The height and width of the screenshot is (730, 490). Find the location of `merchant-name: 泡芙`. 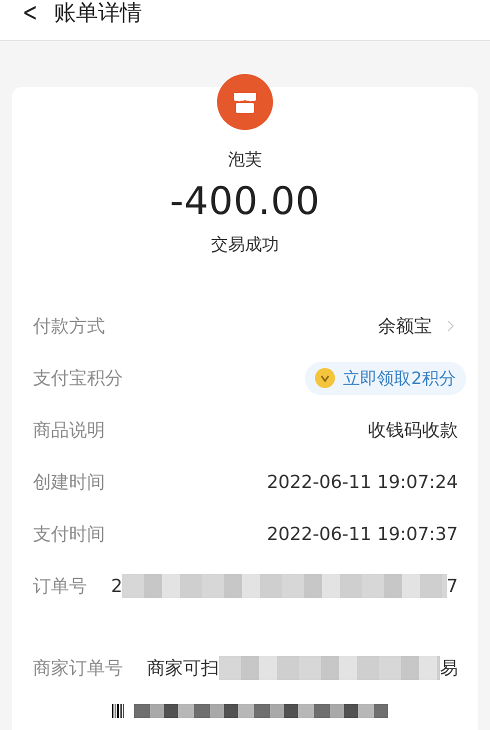

merchant-name: 泡芙 is located at coordinates (245, 160).